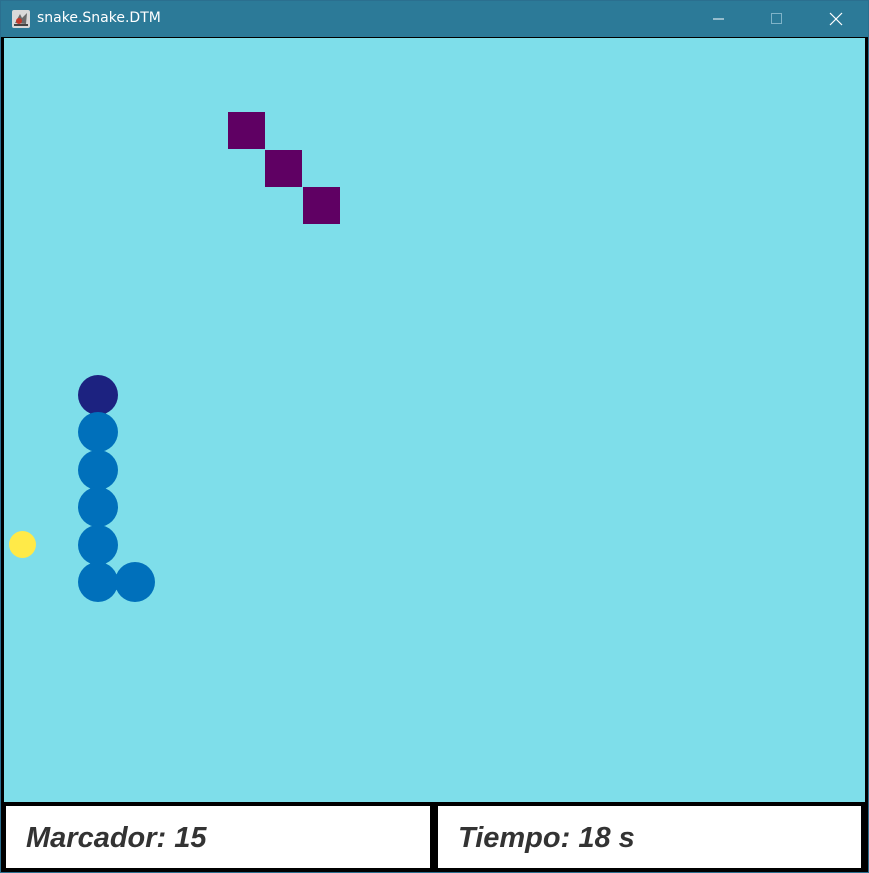 This screenshot has height=873, width=869. Describe the element at coordinates (98, 395) in the screenshot. I see `snake-head` at that location.